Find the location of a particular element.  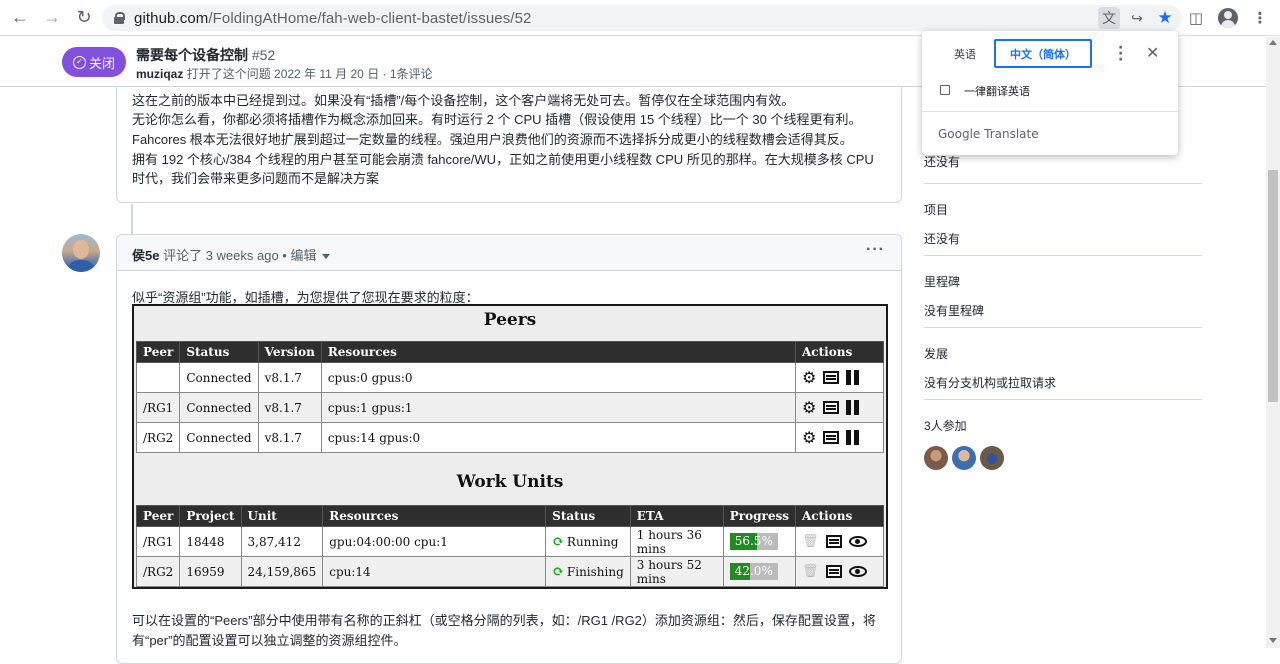

forward-icon: → is located at coordinates (52, 18).